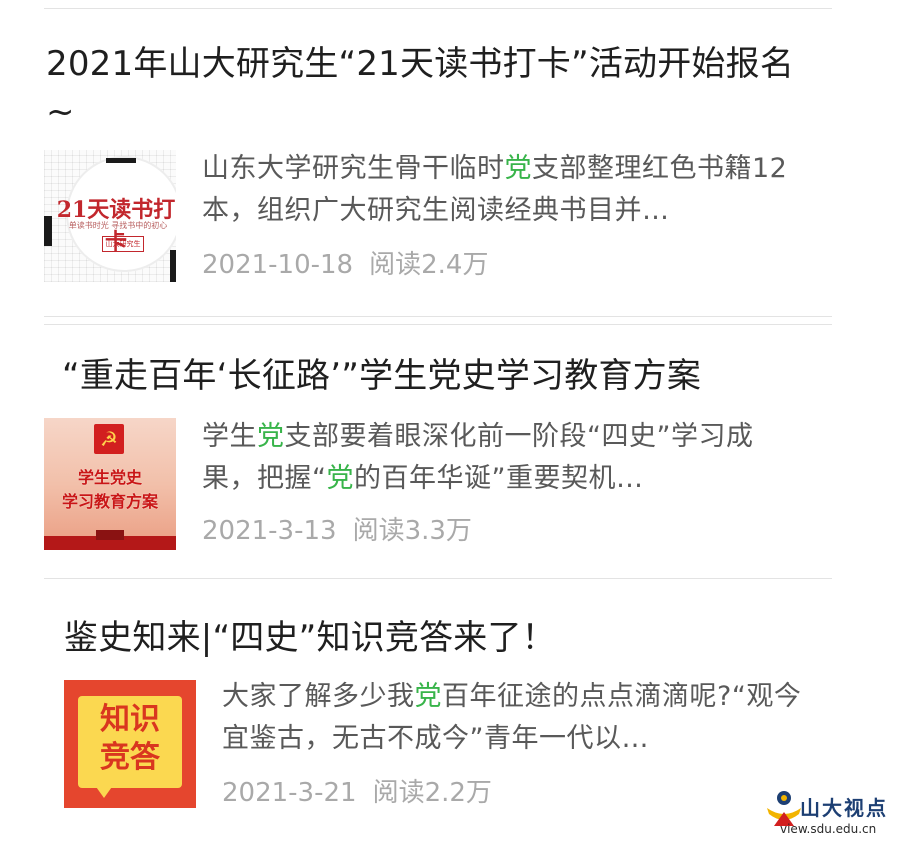 The image size is (900, 848). I want to click on thumbnail-headline: 知识, so click(130, 719).